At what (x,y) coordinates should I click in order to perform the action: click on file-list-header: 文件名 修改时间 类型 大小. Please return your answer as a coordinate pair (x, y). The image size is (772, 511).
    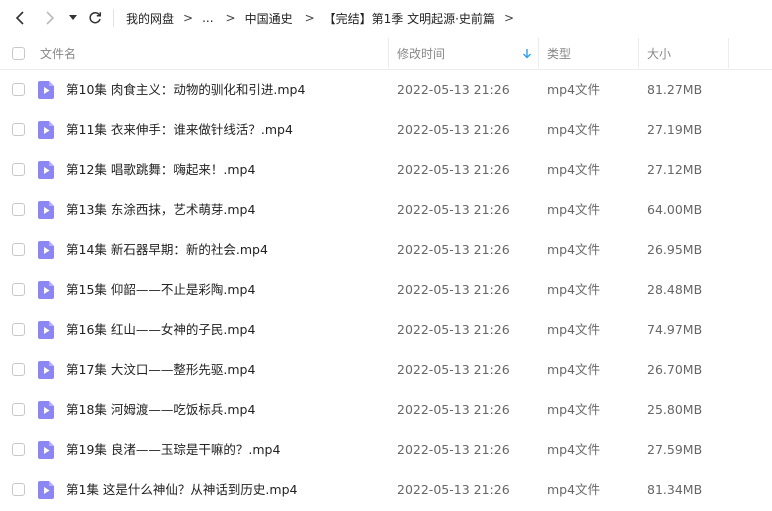
    Looking at the image, I should click on (386, 53).